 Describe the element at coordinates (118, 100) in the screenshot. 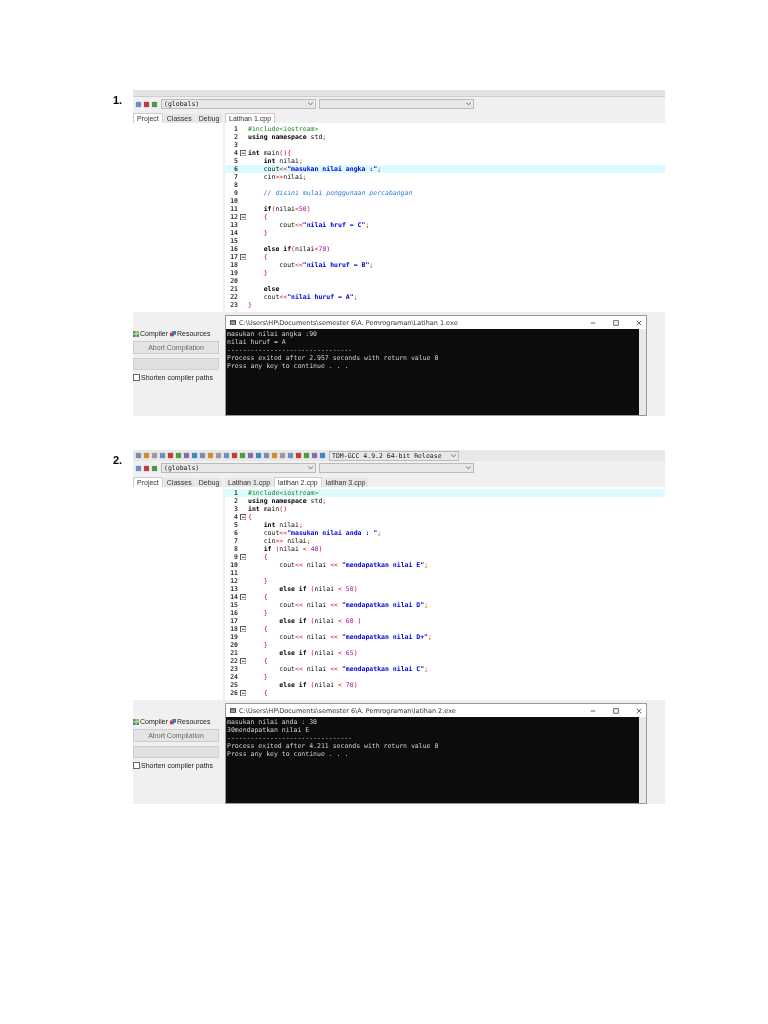

I see `figure-number: 1.` at that location.